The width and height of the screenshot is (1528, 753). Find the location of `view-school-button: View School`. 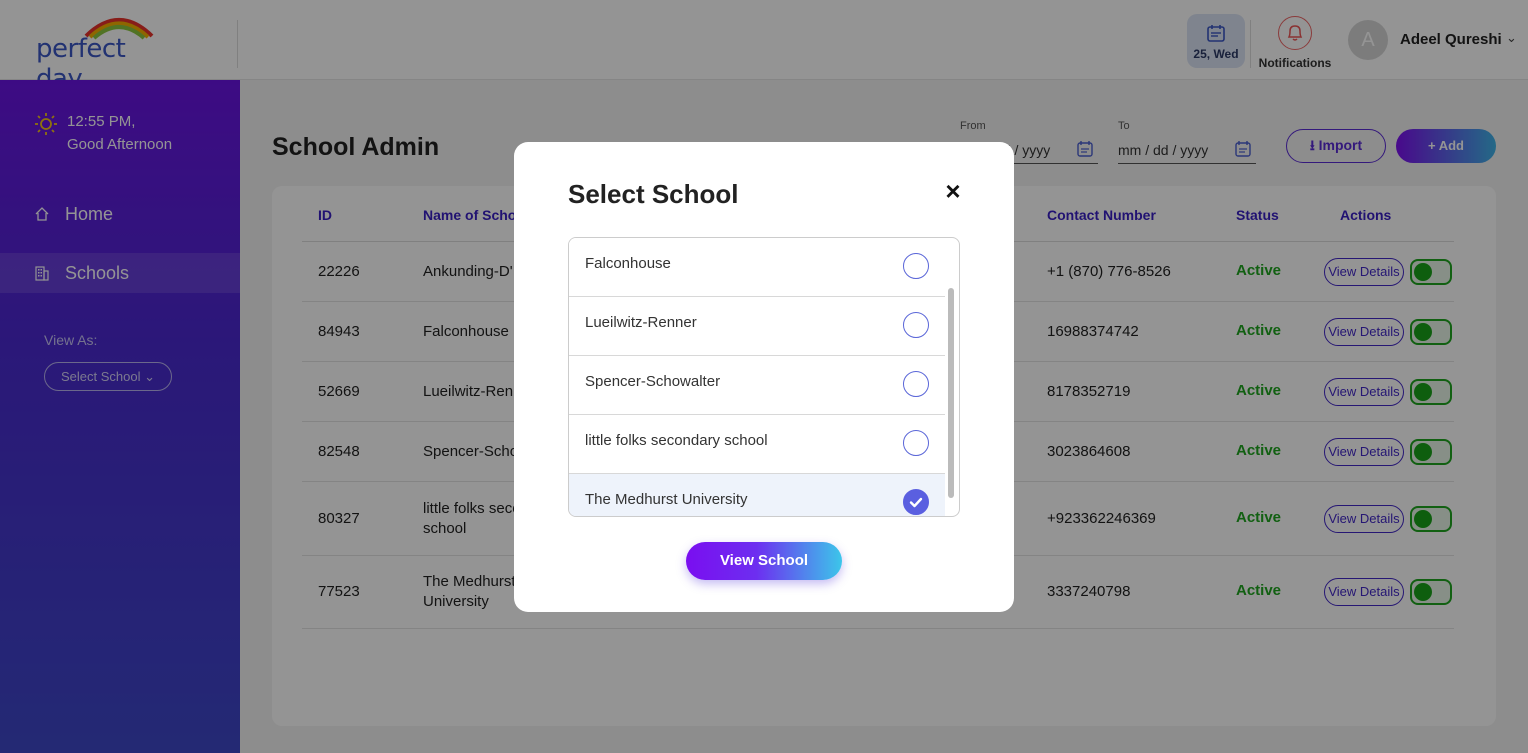

view-school-button: View School is located at coordinates (764, 561).